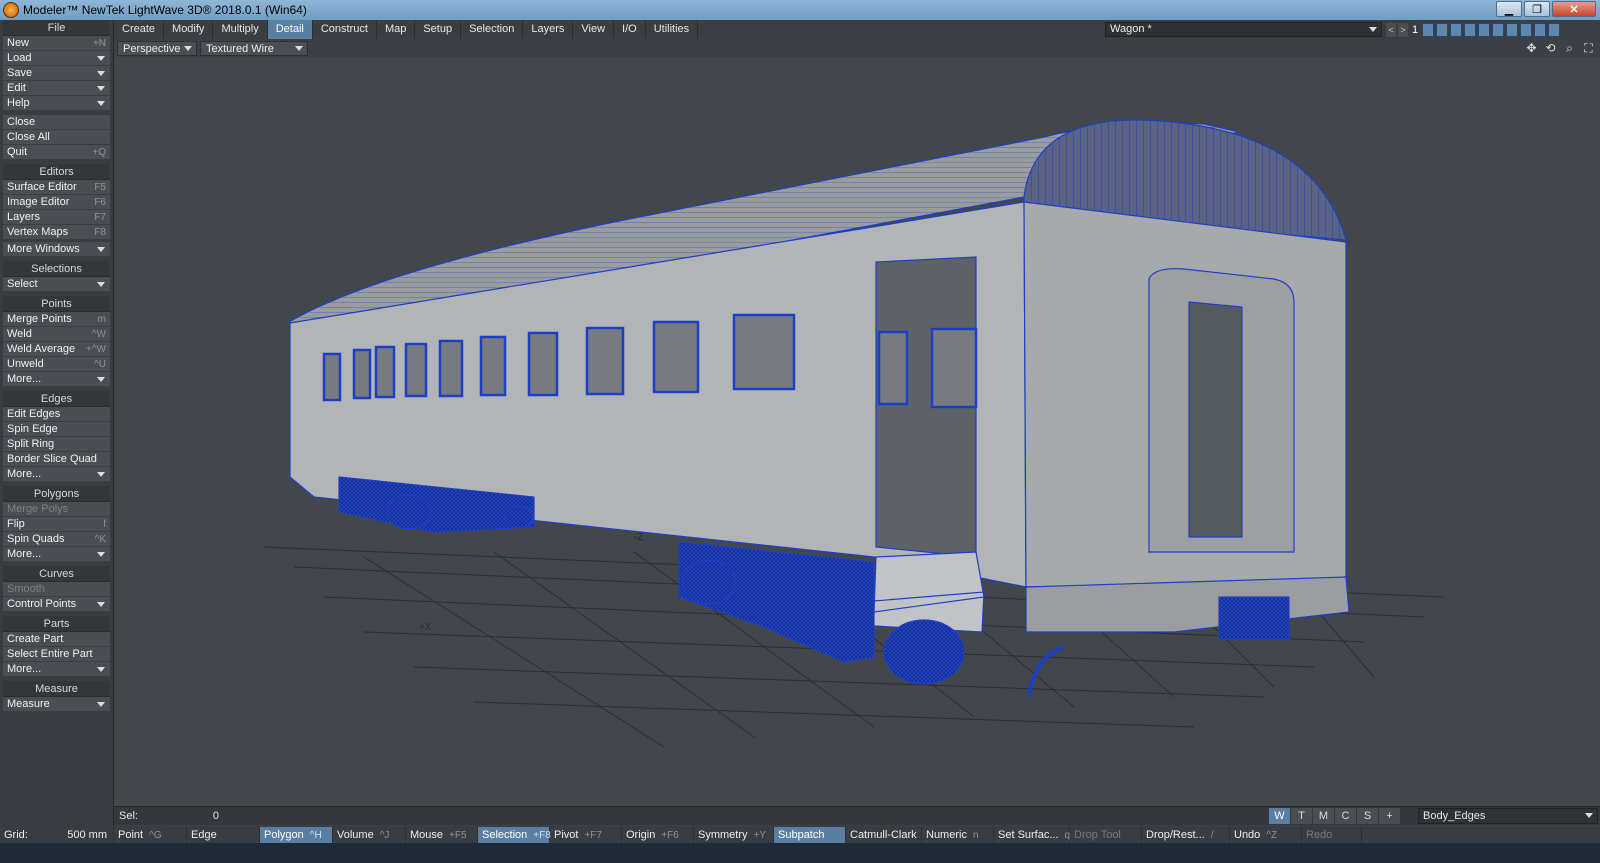 Image resolution: width=1600 pixels, height=863 pixels. I want to click on vmap-type-t-button: T, so click(1301, 816).